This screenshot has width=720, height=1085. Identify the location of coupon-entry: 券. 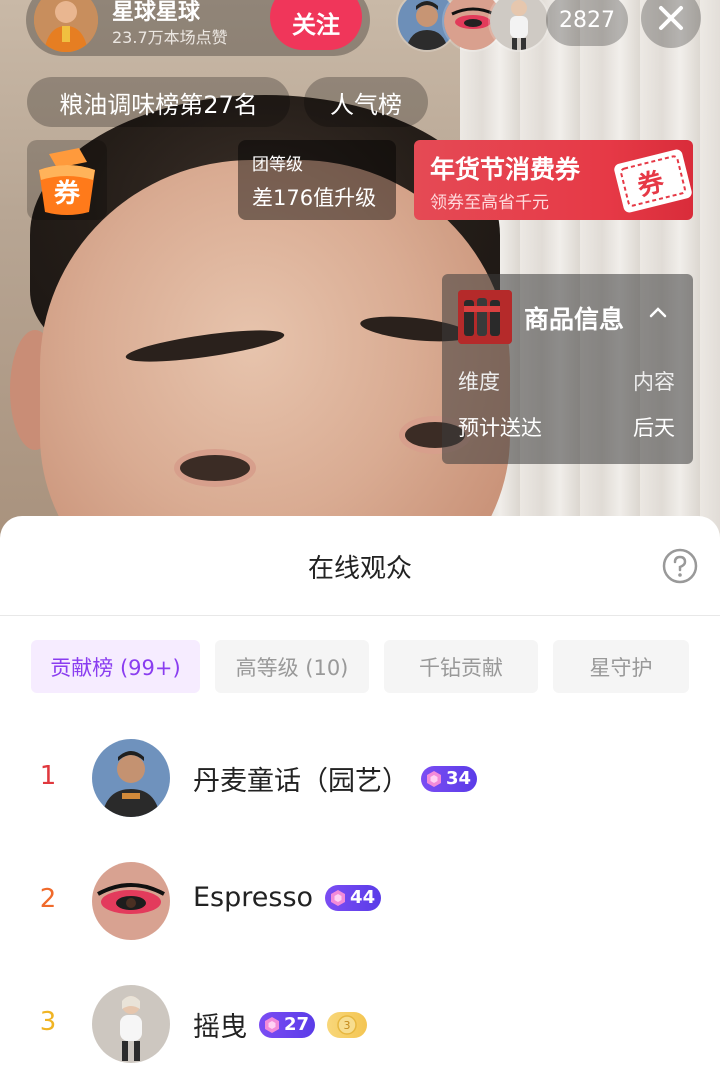
(67, 180).